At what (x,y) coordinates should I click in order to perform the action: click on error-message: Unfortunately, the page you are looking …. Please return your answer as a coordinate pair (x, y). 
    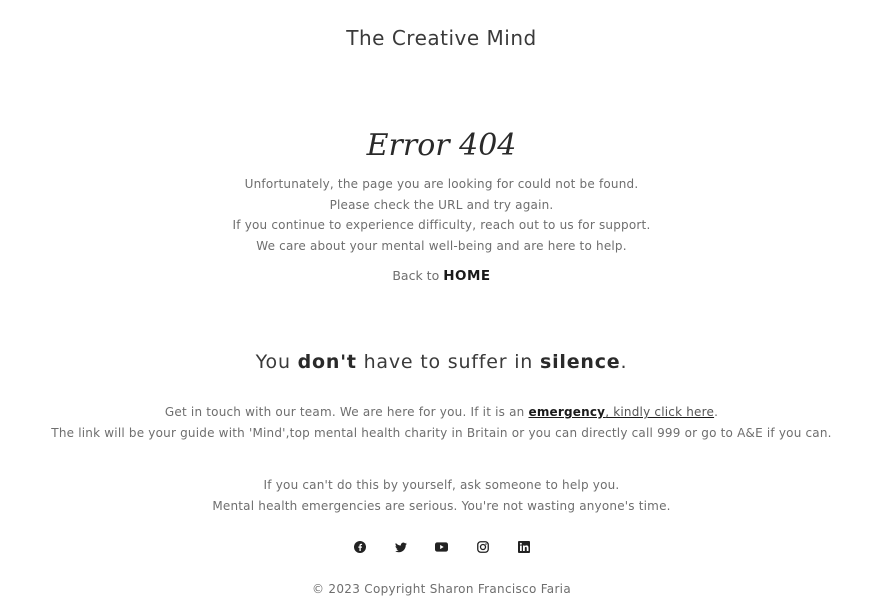
    Looking at the image, I should click on (441, 215).